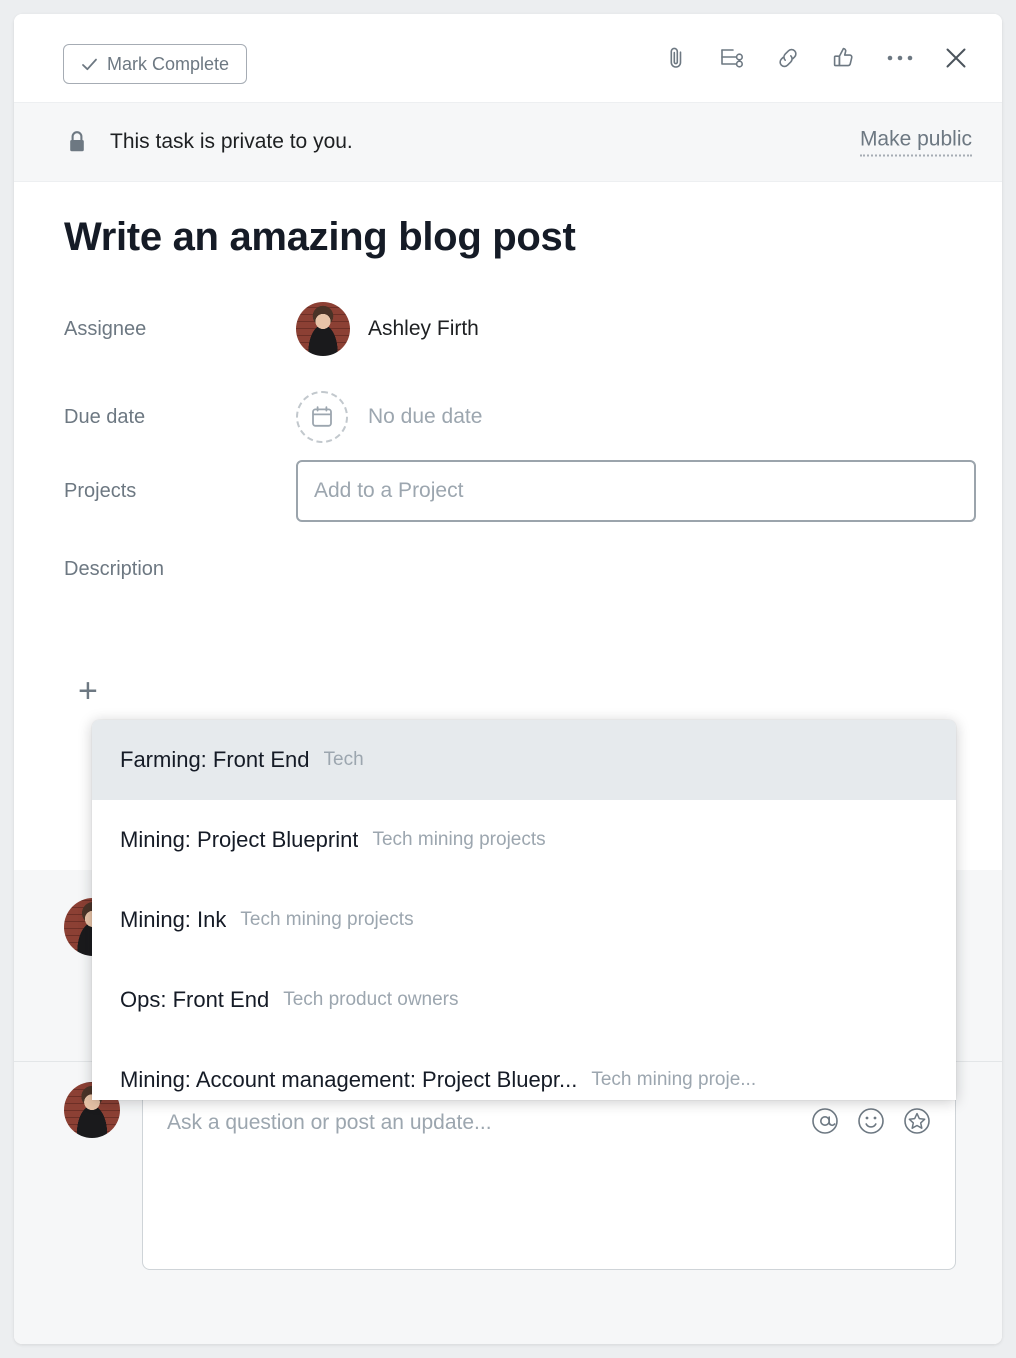  Describe the element at coordinates (77, 144) in the screenshot. I see `lock-icon` at that location.